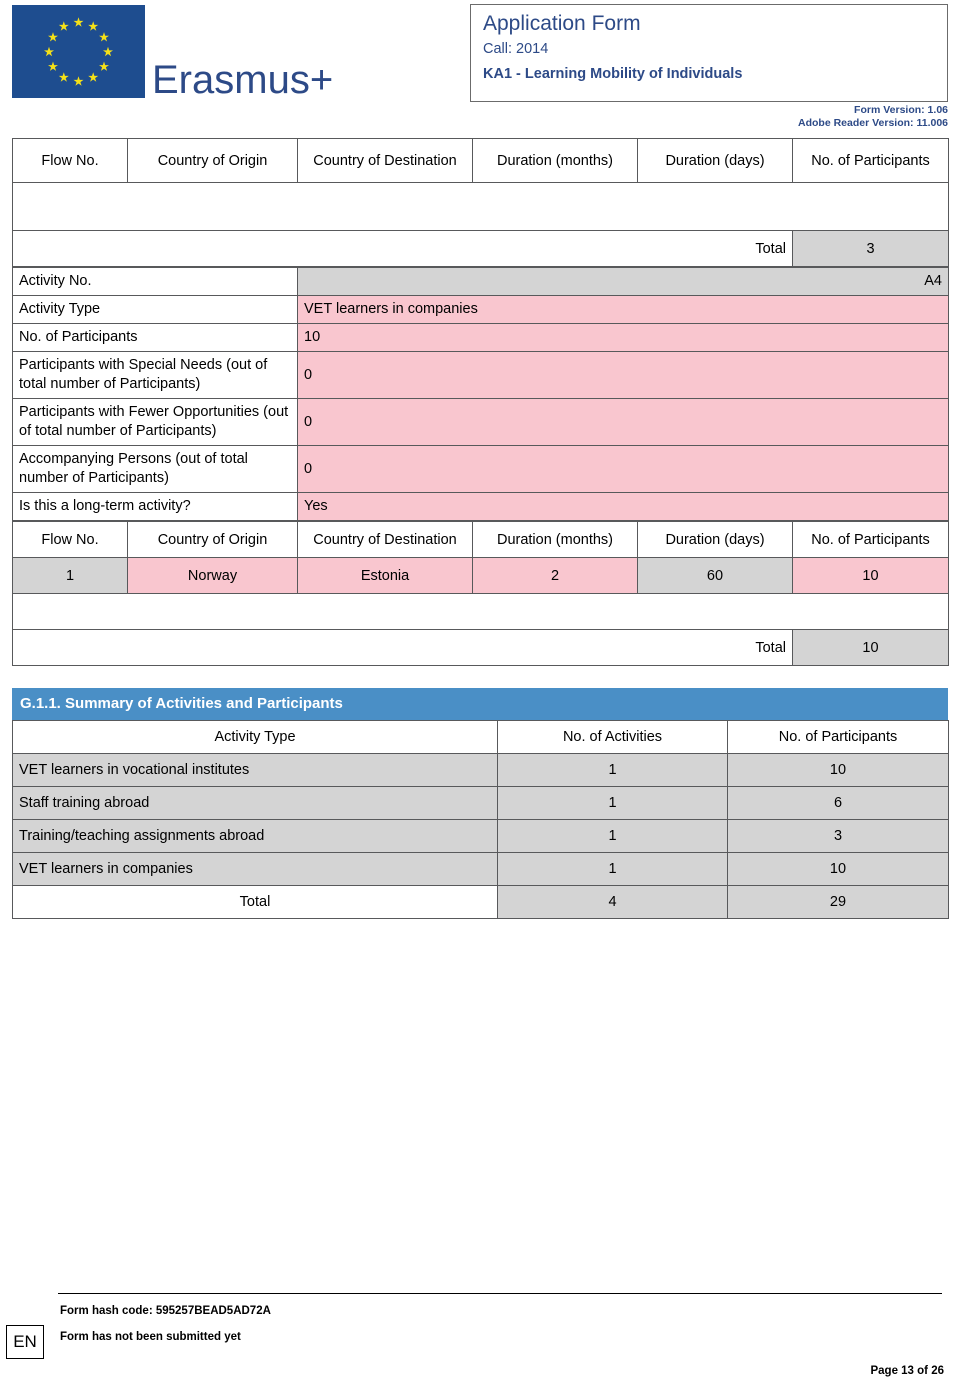 Image resolution: width=960 pixels, height=1383 pixels. I want to click on cell-duration-months: 2, so click(555, 575).